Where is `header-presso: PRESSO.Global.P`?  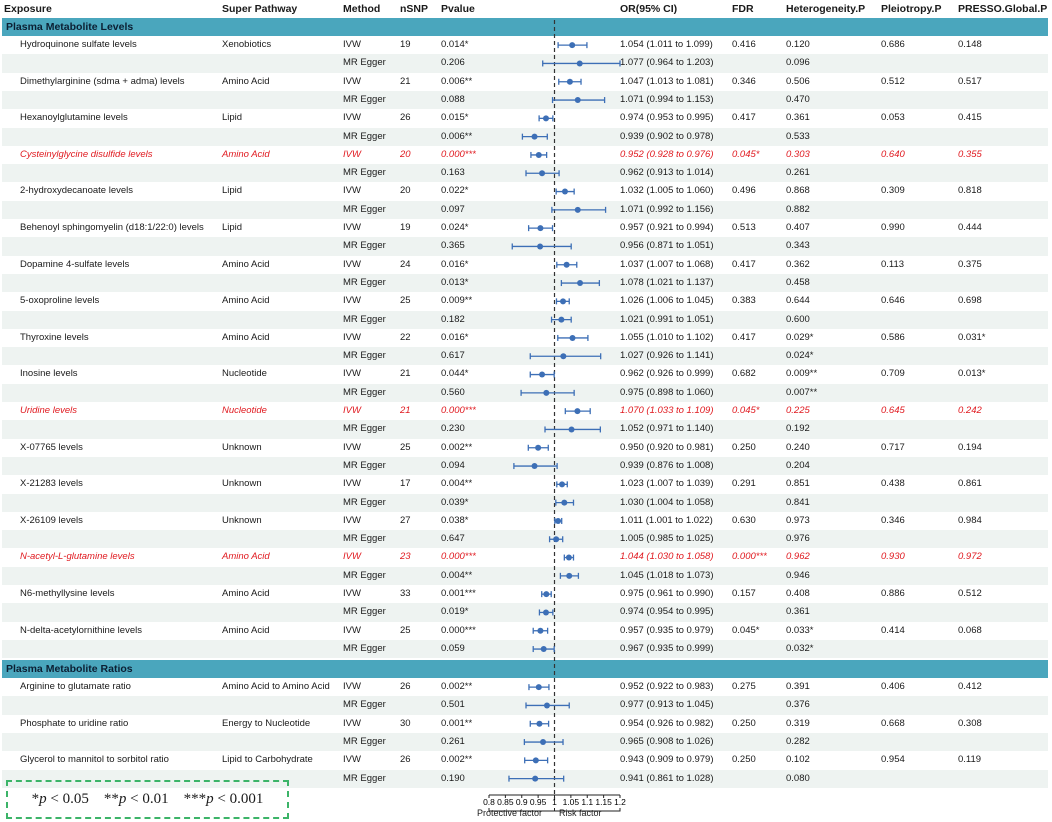 header-presso: PRESSO.Global.P is located at coordinates (1003, 9).